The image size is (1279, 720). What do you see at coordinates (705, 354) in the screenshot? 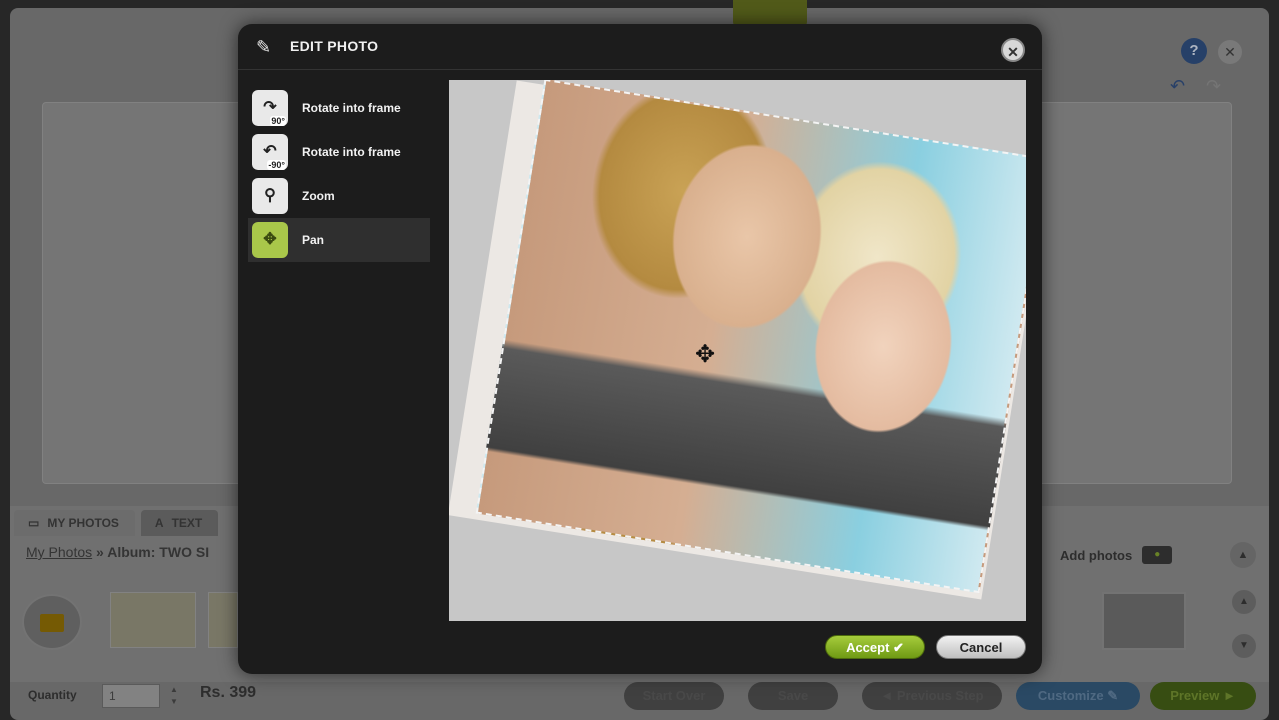
I see `move-cursor-icon: ✥` at bounding box center [705, 354].